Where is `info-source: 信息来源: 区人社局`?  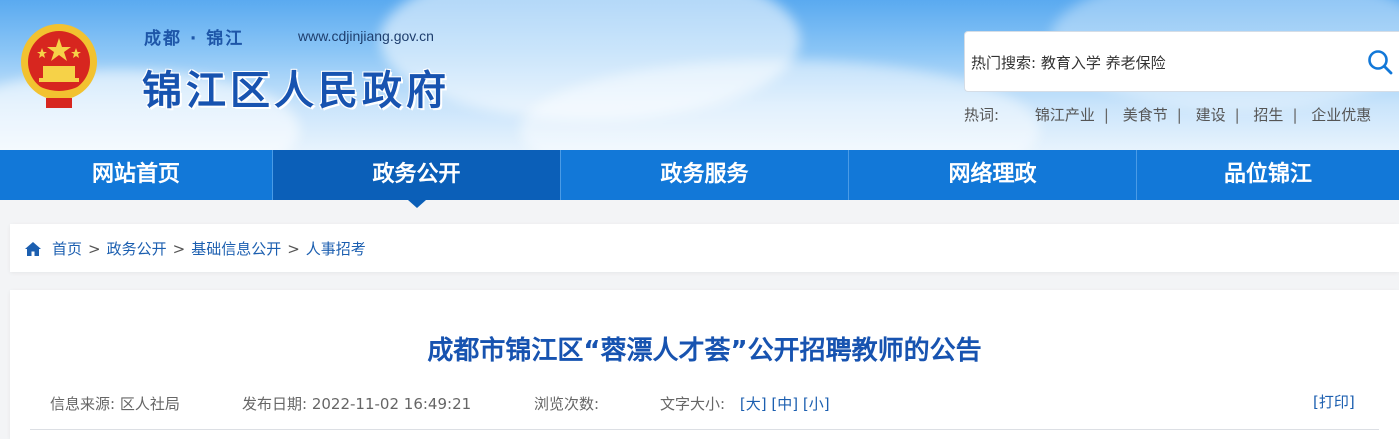 info-source: 信息来源: 区人社局 is located at coordinates (115, 403).